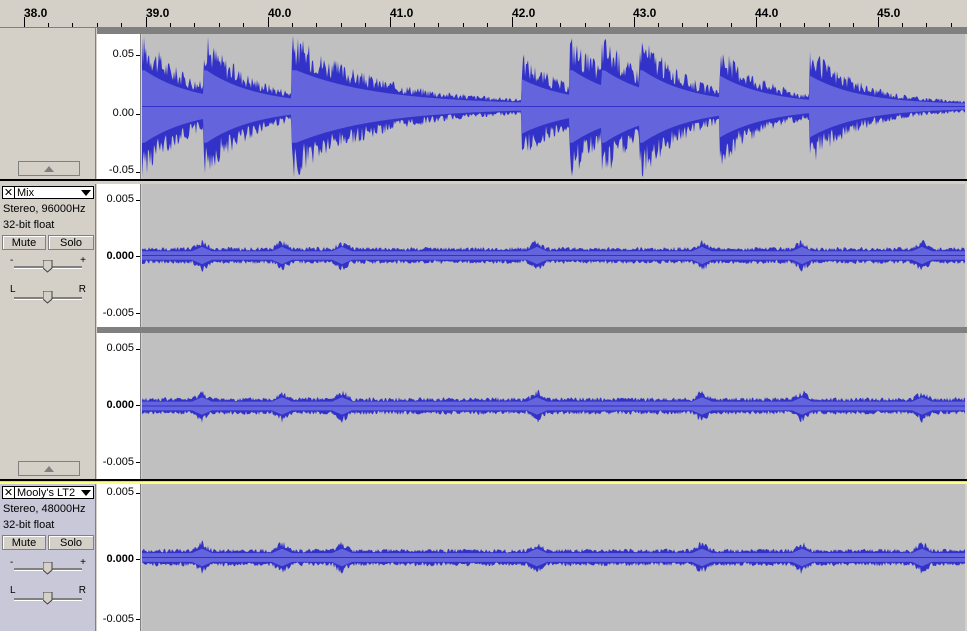 The width and height of the screenshot is (967, 631). I want to click on scale-label-top: 0.05, so click(123, 54).